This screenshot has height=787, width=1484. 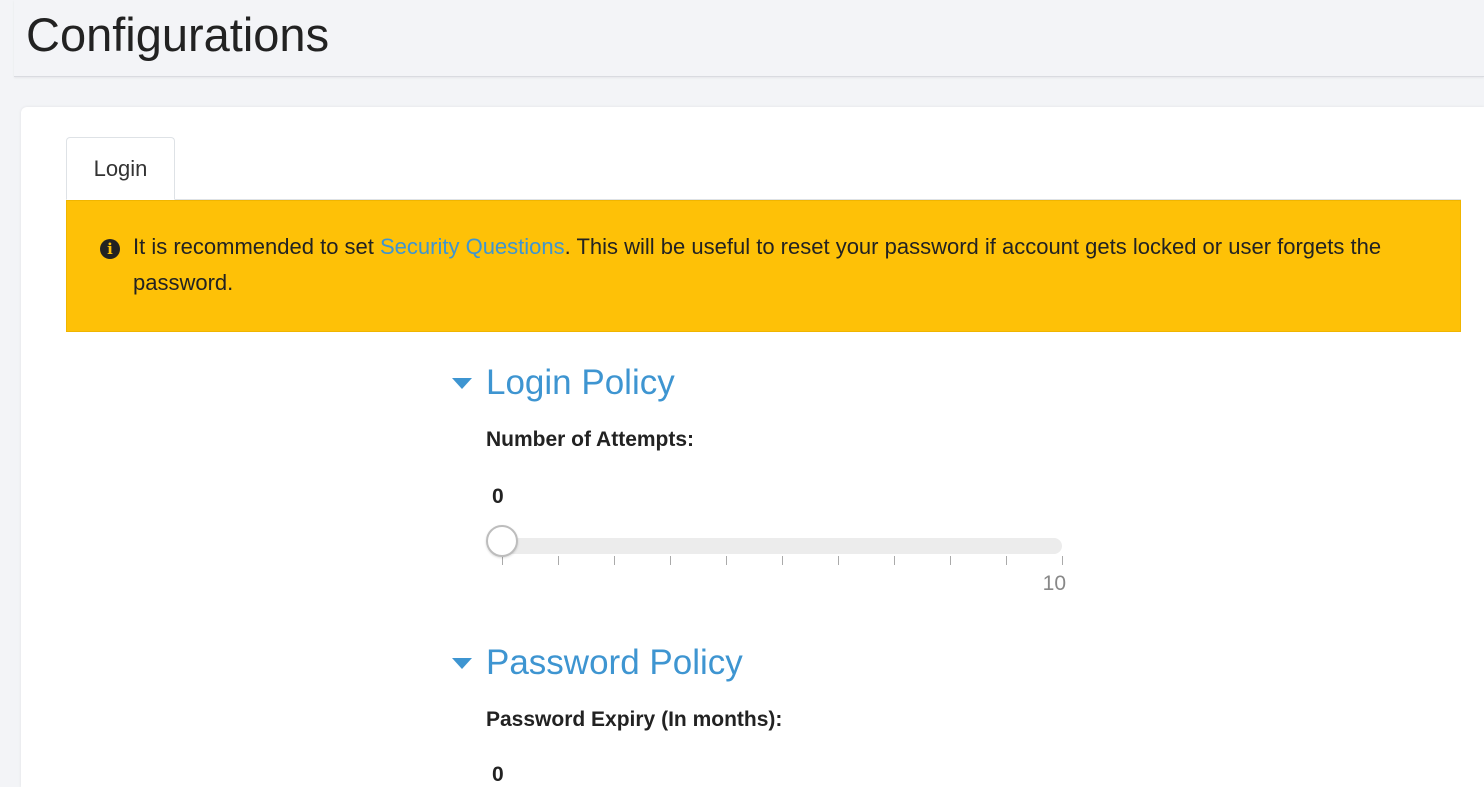 What do you see at coordinates (502, 541) in the screenshot?
I see `attempts-slider-handle` at bounding box center [502, 541].